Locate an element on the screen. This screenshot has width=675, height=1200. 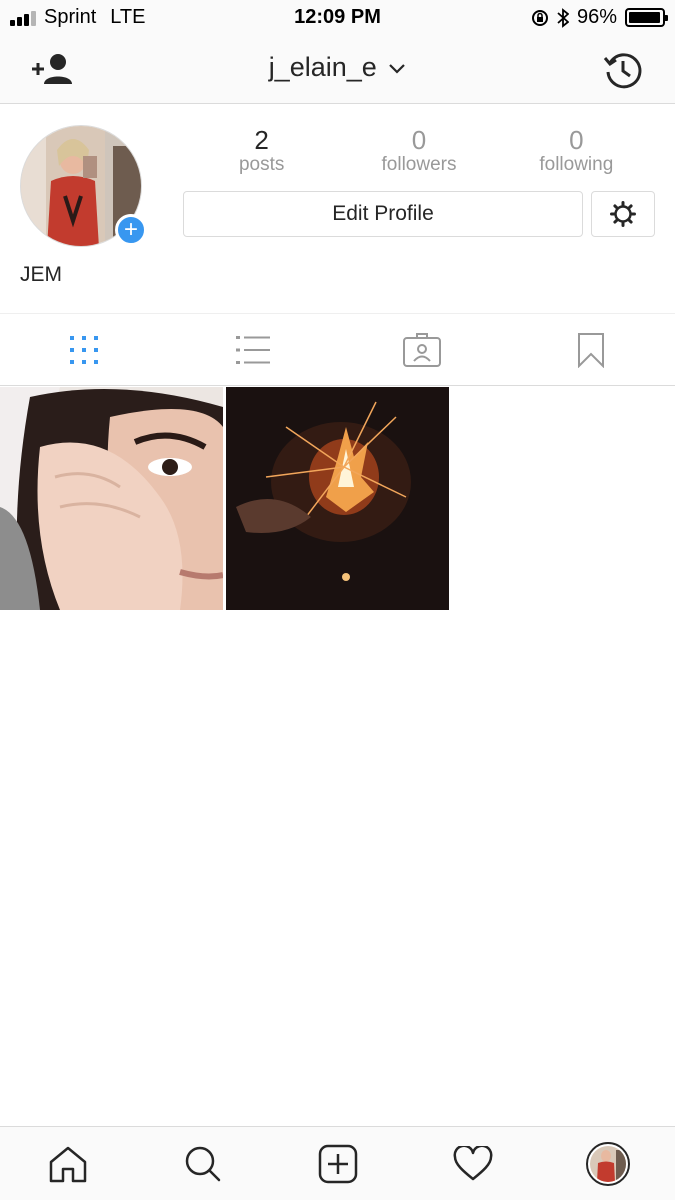
gear-icon is located at coordinates (623, 214).